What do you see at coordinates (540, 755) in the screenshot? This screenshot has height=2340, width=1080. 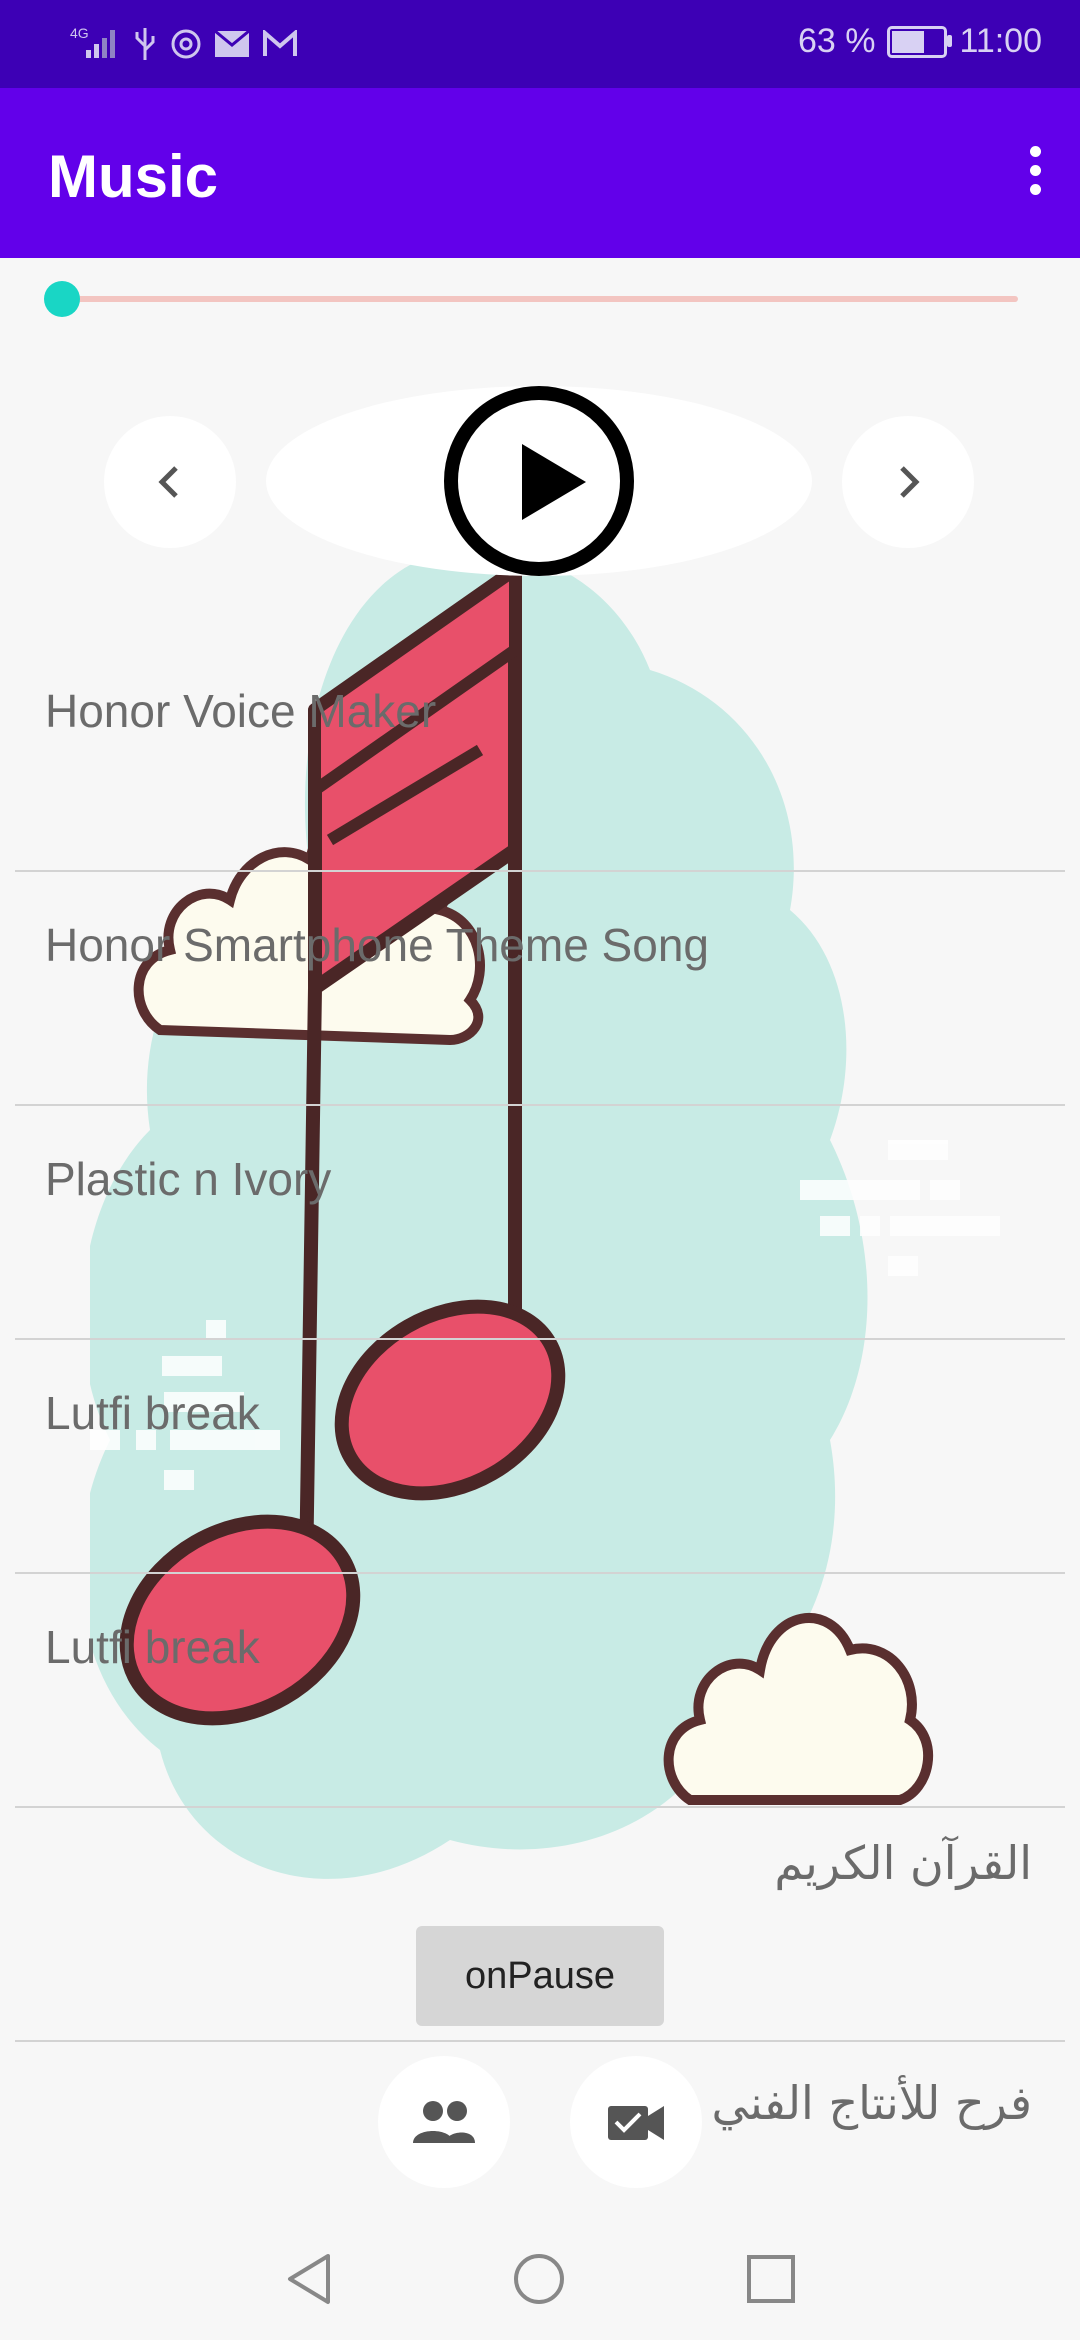 I see `song-item: Honor Voice Maker` at bounding box center [540, 755].